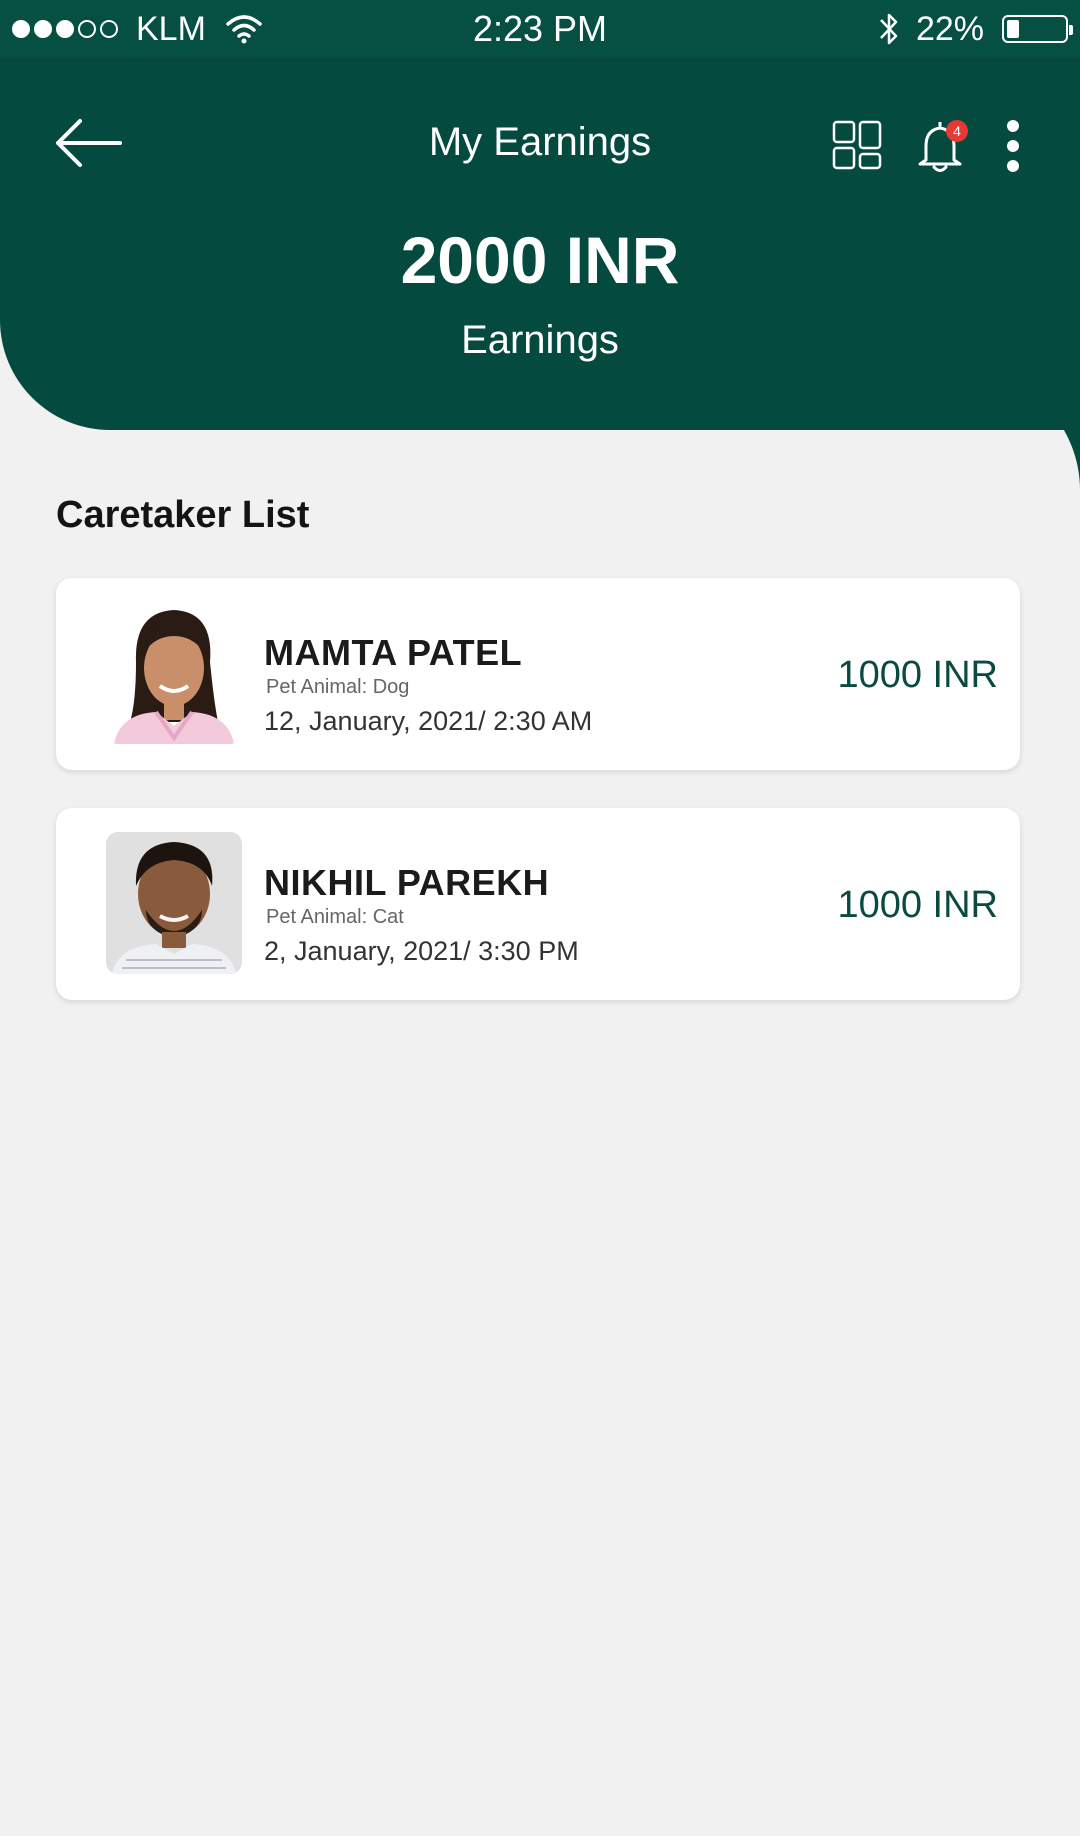 Image resolution: width=1080 pixels, height=1836 pixels. I want to click on battery-fill, so click(1013, 29).